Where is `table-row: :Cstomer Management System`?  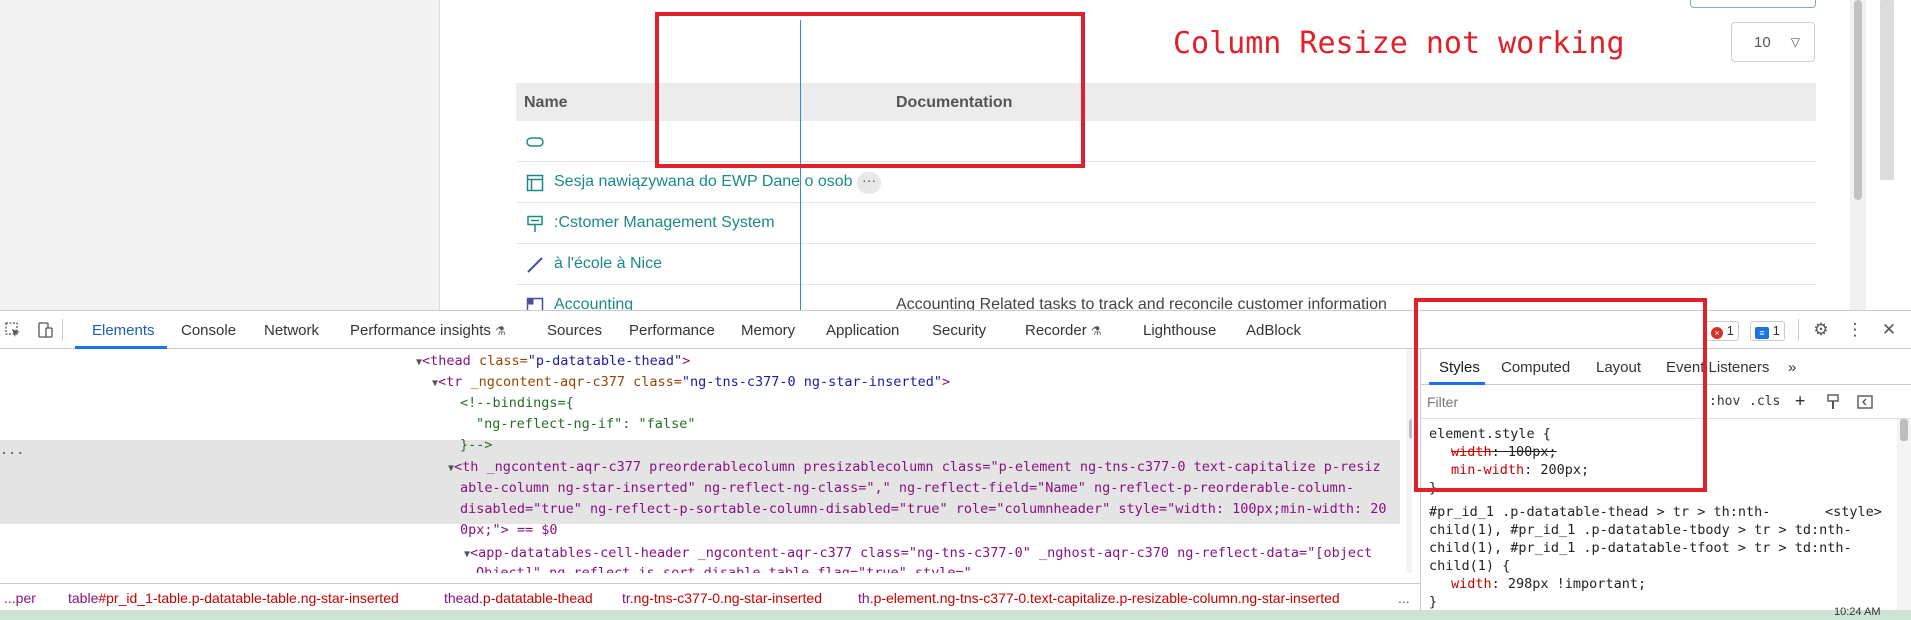
table-row: :Cstomer Management System is located at coordinates (1166, 223).